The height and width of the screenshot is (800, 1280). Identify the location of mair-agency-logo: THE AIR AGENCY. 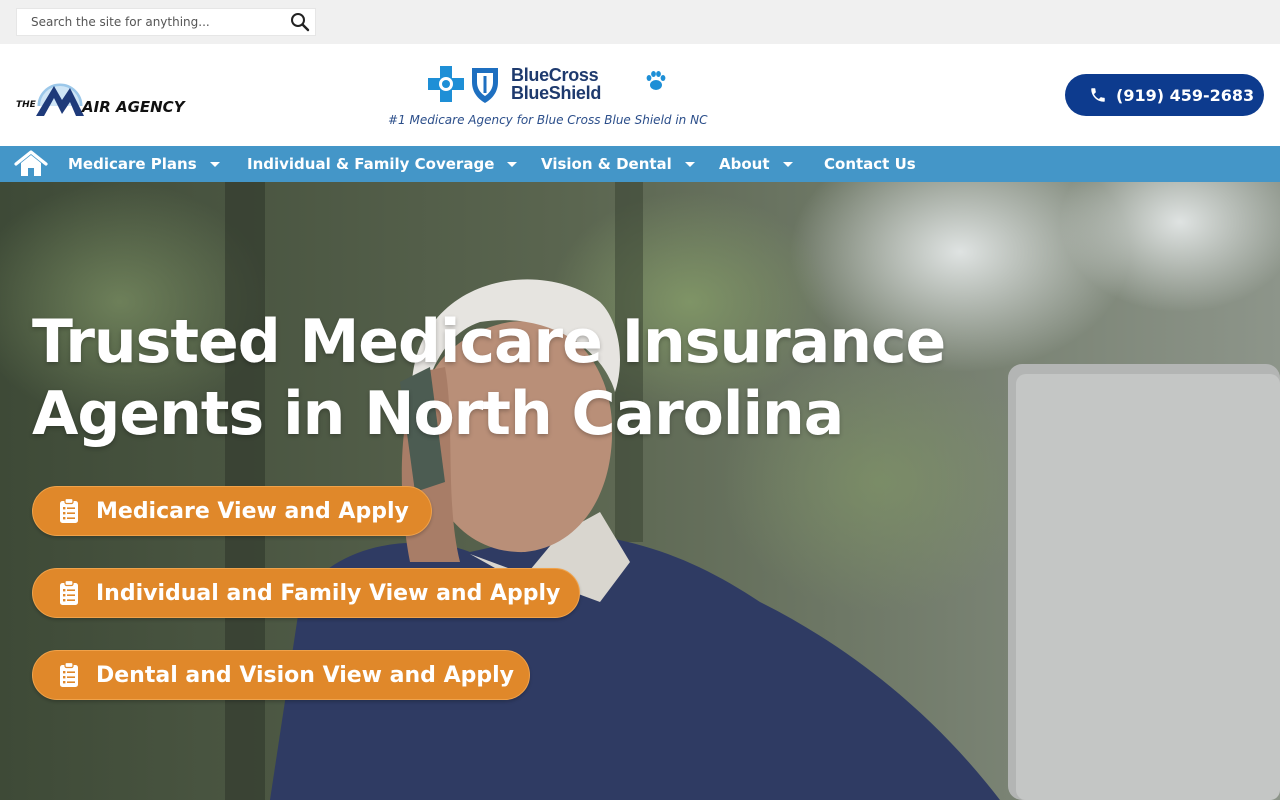
(107, 96).